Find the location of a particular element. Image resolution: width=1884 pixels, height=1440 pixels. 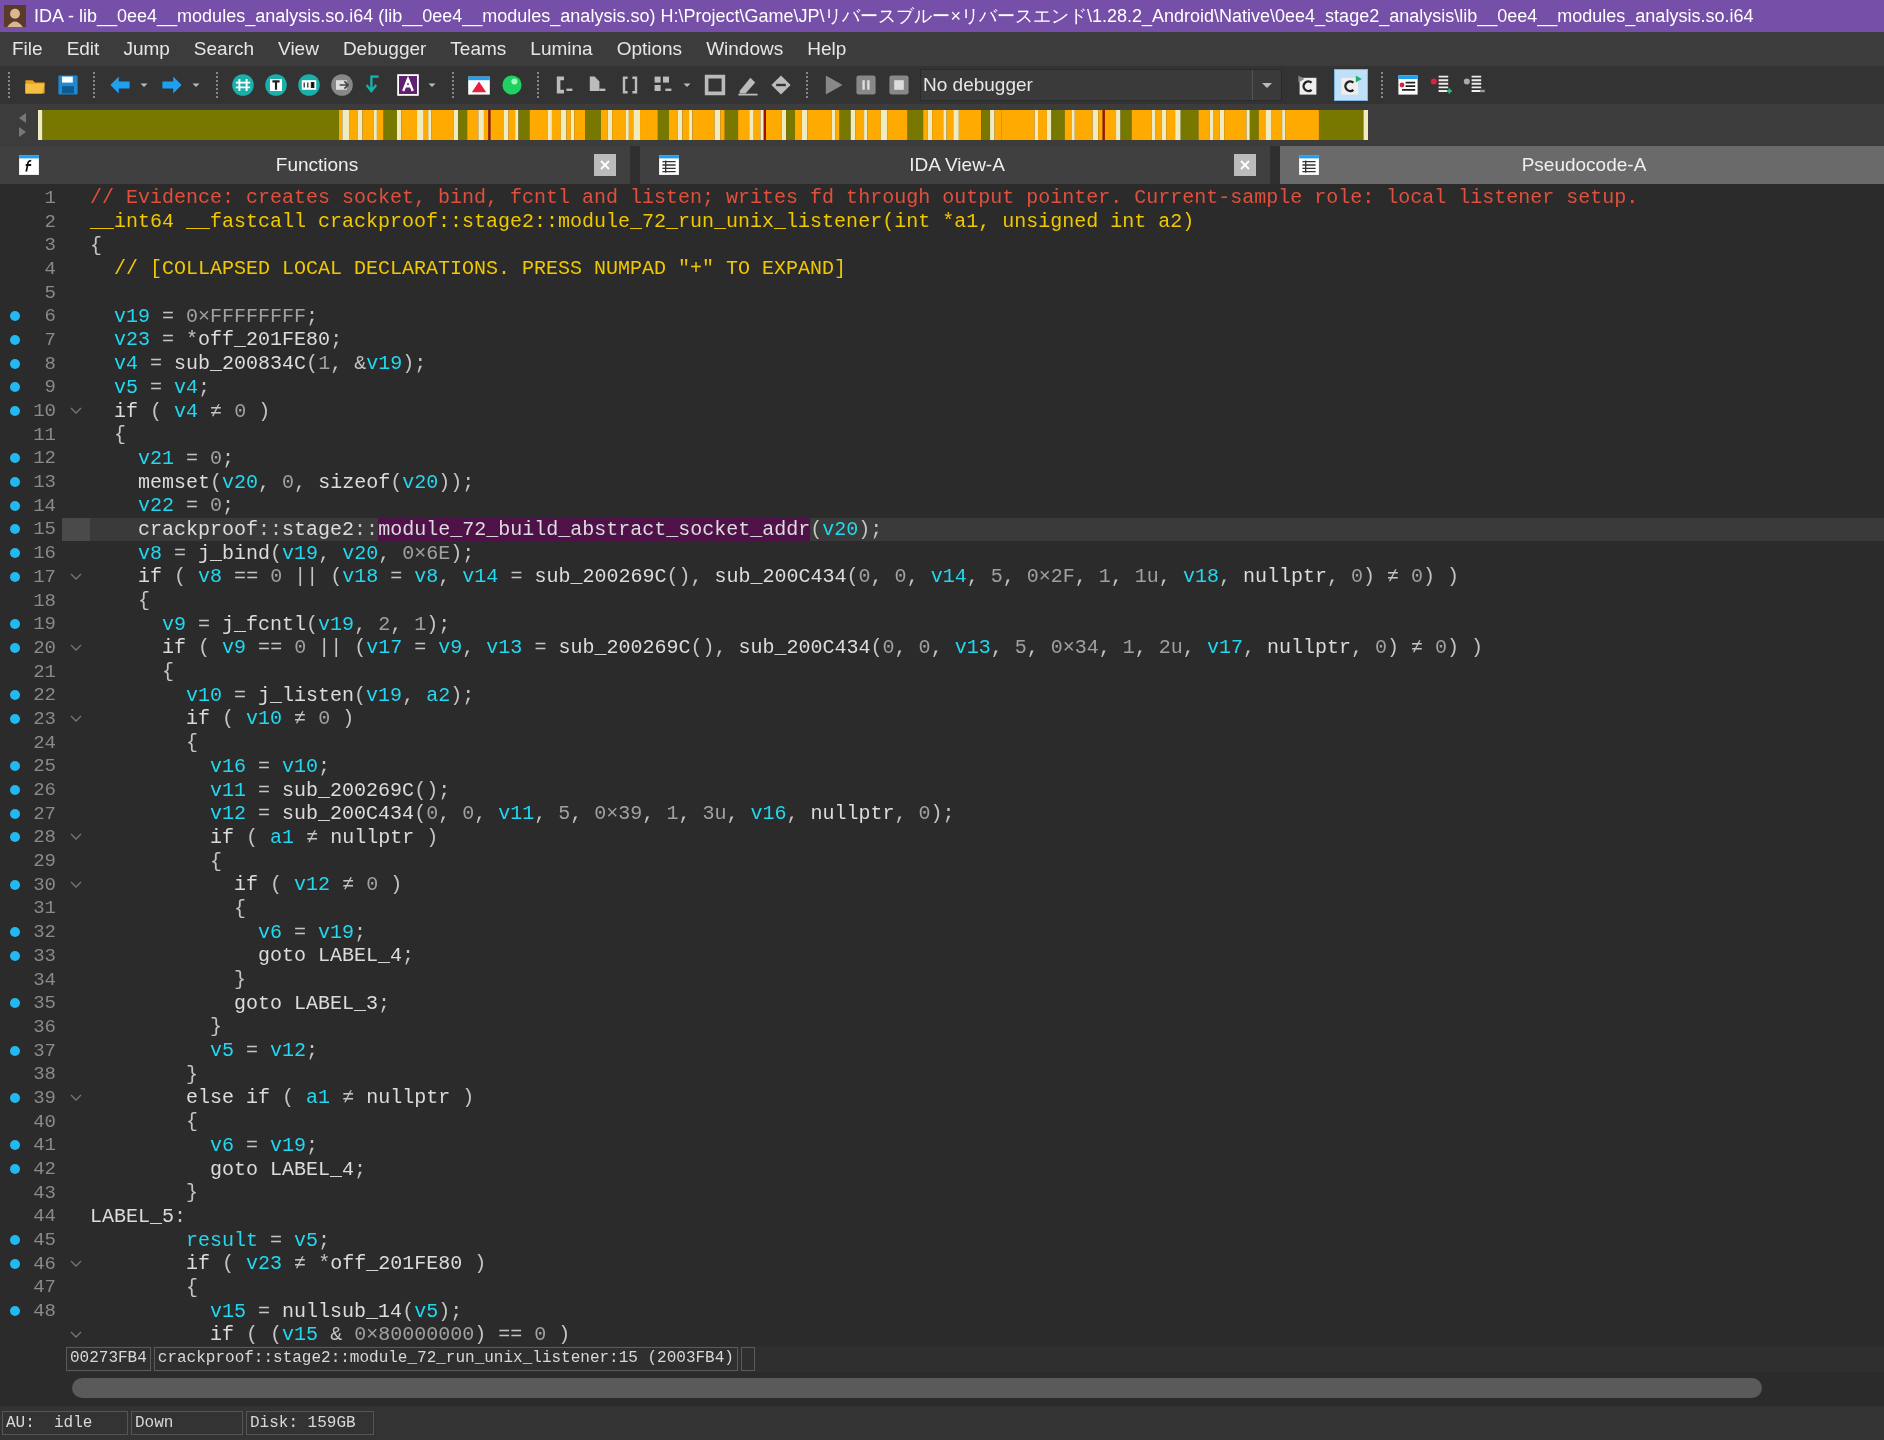

line-number: 42 is located at coordinates (44, 1169).